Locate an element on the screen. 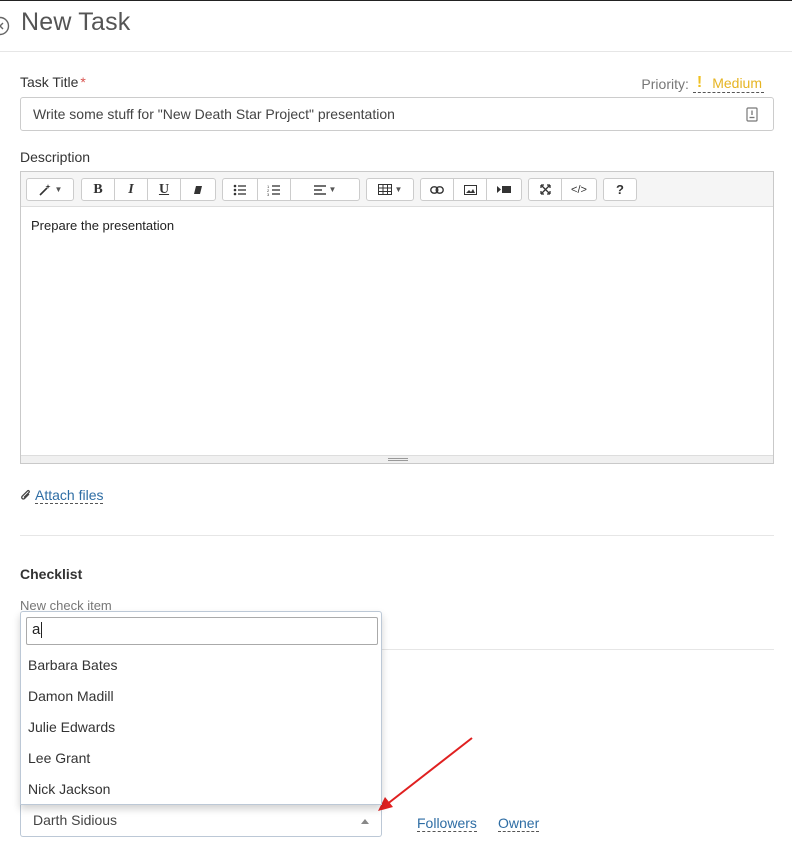 This screenshot has width=792, height=861. bold-button: B is located at coordinates (98, 189).